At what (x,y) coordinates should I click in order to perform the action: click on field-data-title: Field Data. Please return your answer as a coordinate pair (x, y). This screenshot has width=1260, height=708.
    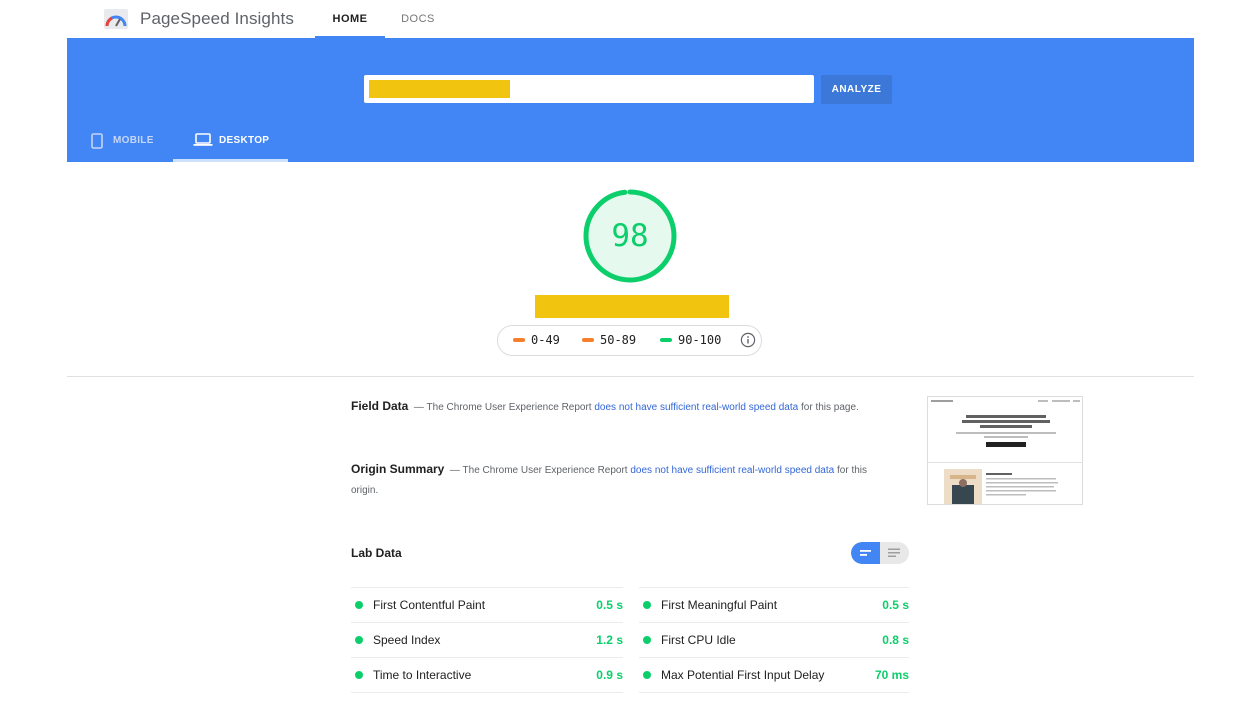
    Looking at the image, I should click on (380, 406).